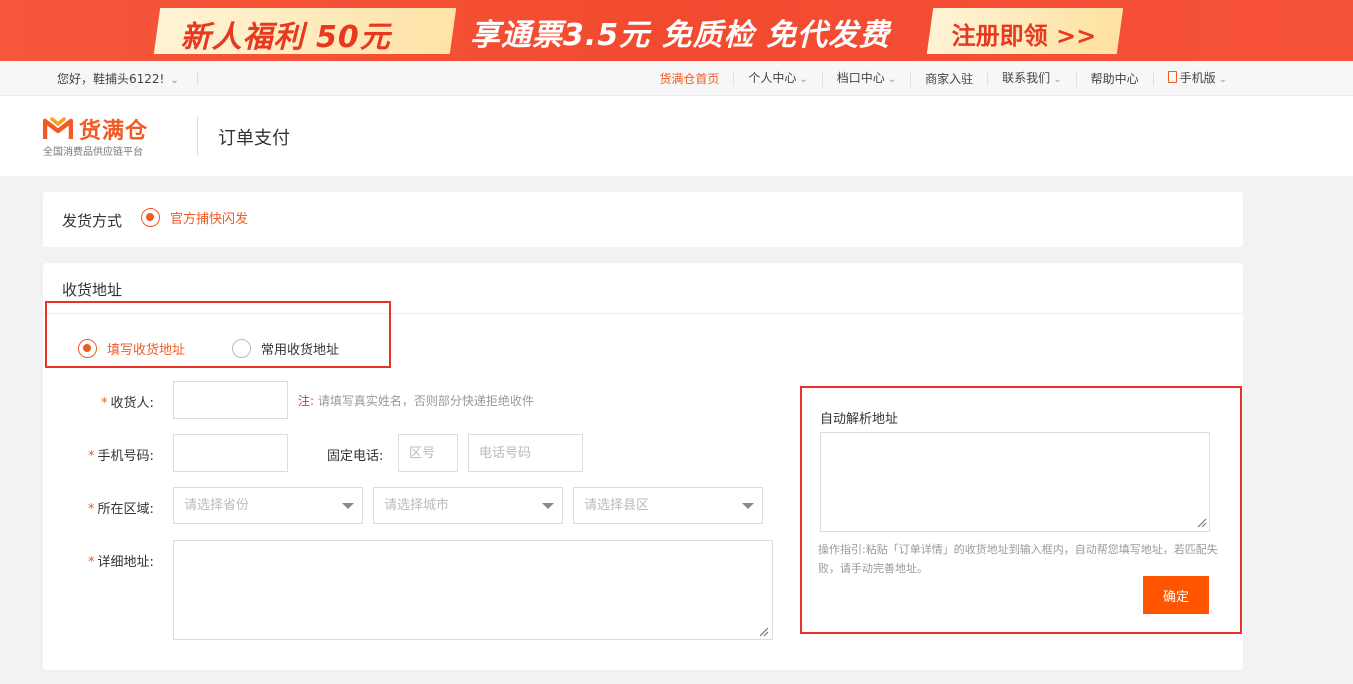 This screenshot has width=1353, height=684. Describe the element at coordinates (473, 590) in the screenshot. I see `detail-address-textarea` at that location.